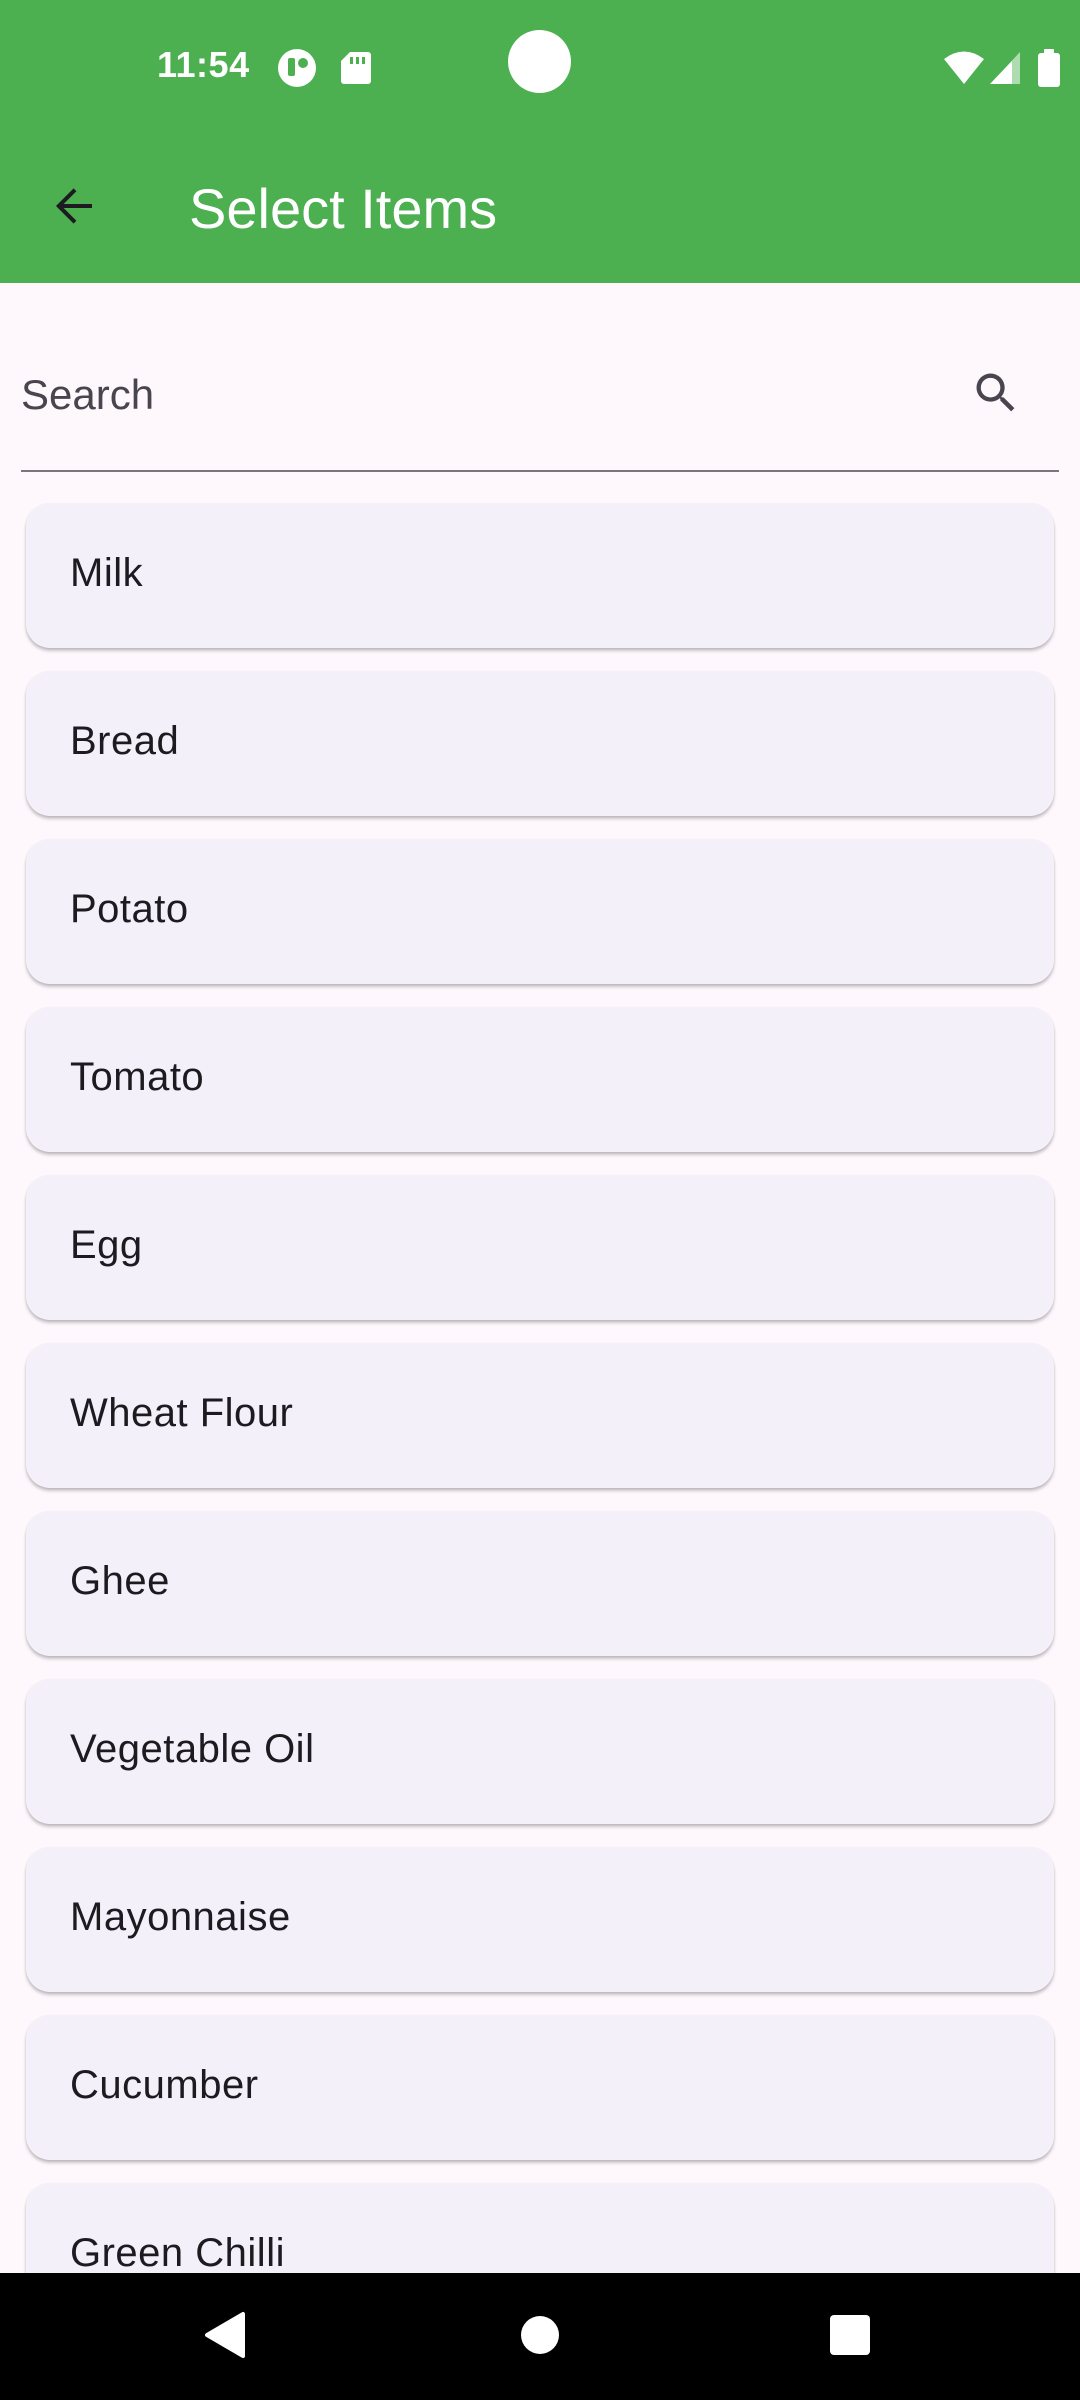 This screenshot has height=2400, width=1080. I want to click on nav-home-button, so click(540, 2337).